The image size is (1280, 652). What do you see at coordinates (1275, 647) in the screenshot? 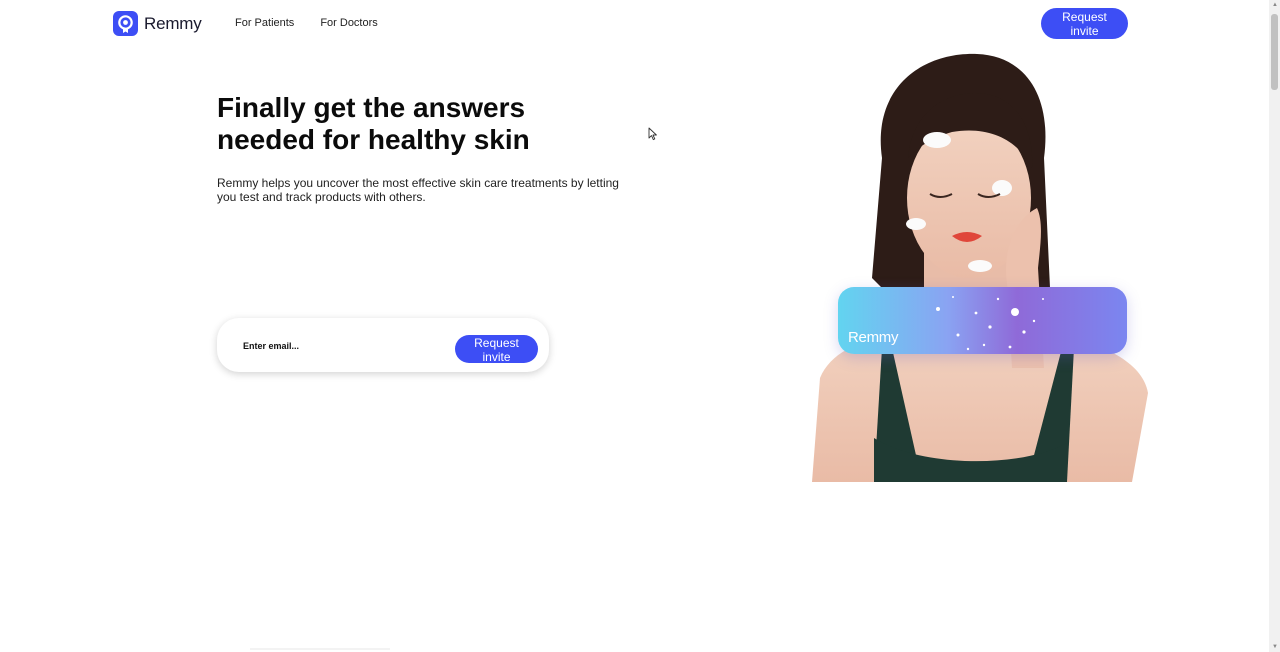
I see `scroll-down-arrow-icon: ▼` at bounding box center [1275, 647].